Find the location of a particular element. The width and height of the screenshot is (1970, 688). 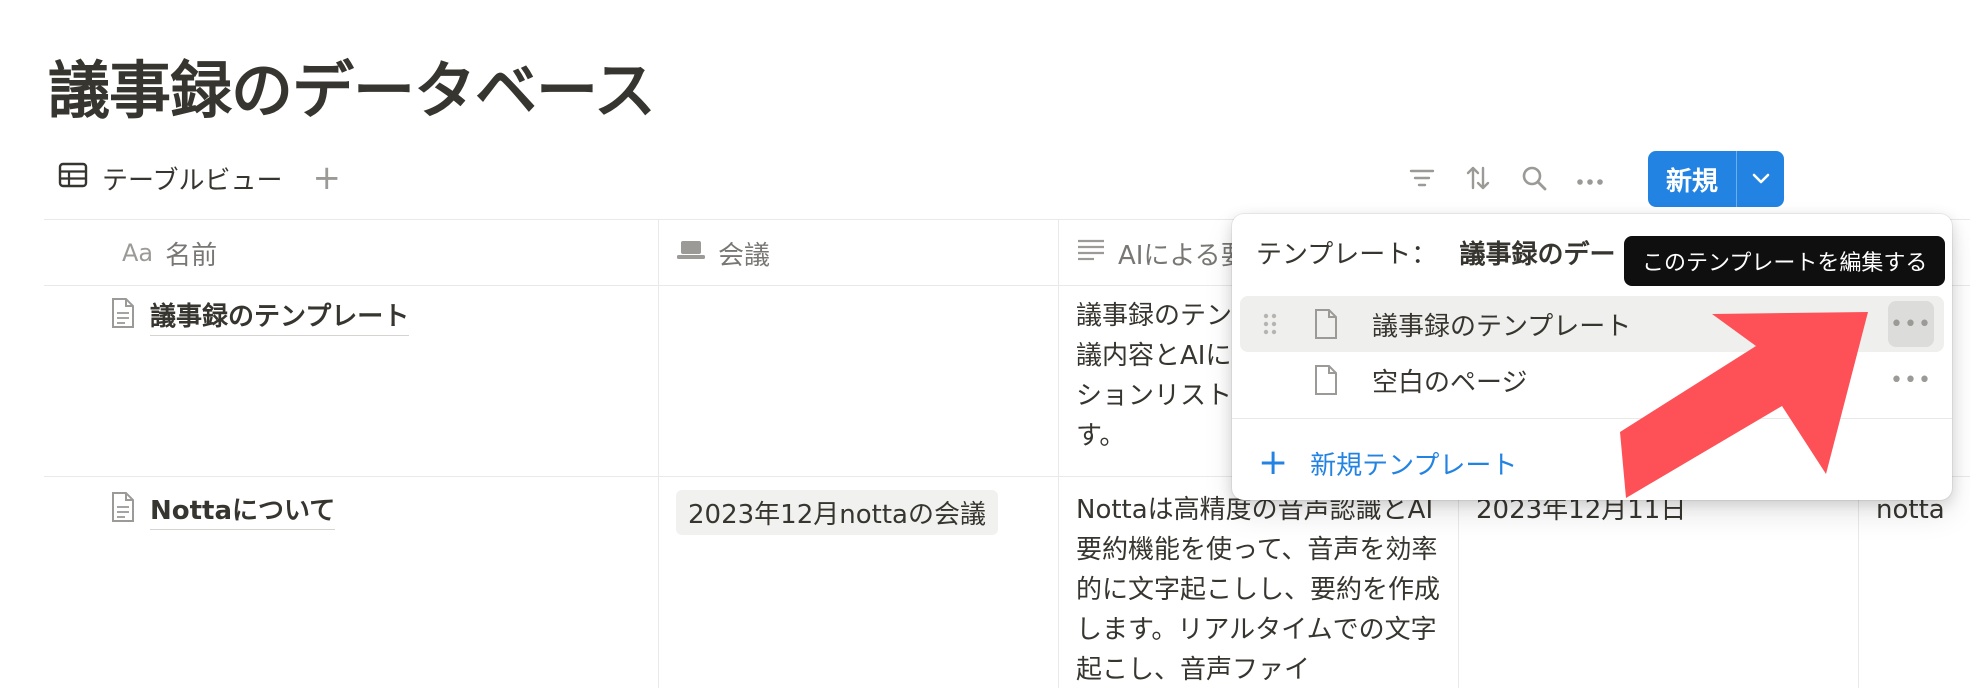

search-icon is located at coordinates (1534, 180).